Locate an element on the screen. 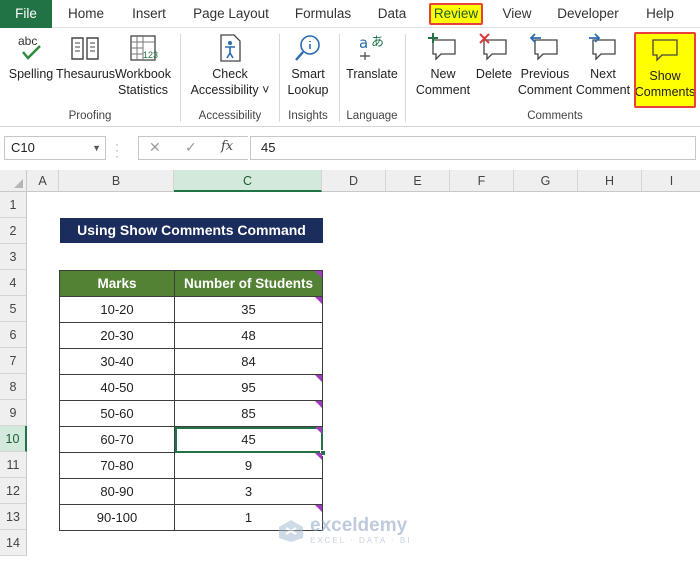 Image resolution: width=700 pixels, height=565 pixels. students-cell: 48 is located at coordinates (248, 335).